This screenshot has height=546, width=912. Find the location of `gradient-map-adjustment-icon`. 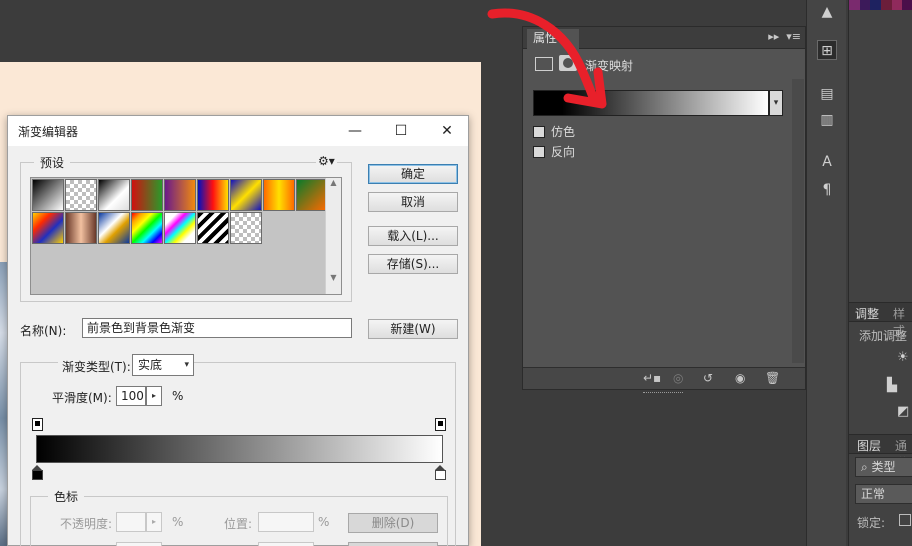

gradient-map-adjustment-icon is located at coordinates (544, 64).